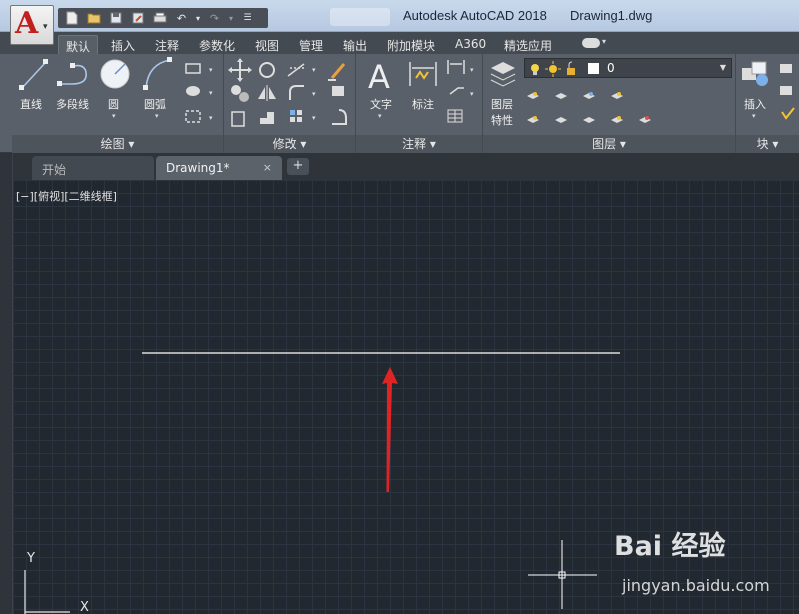  Describe the element at coordinates (754, 116) in the screenshot. I see `insert-dropdown-icon: ▾` at that location.